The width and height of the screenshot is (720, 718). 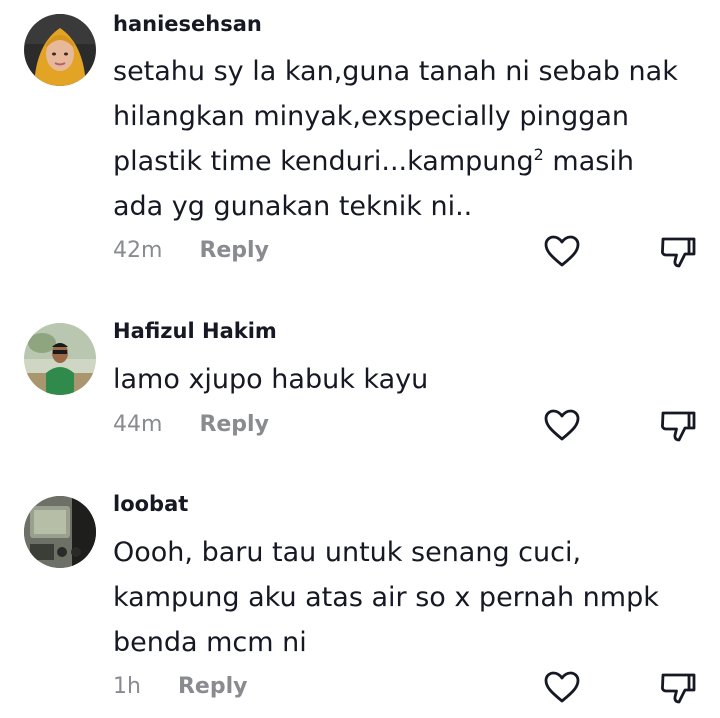 I want to click on comment-text-line: setahu sy la kan,guna tanah ni sebab nak, so click(x=395, y=71).